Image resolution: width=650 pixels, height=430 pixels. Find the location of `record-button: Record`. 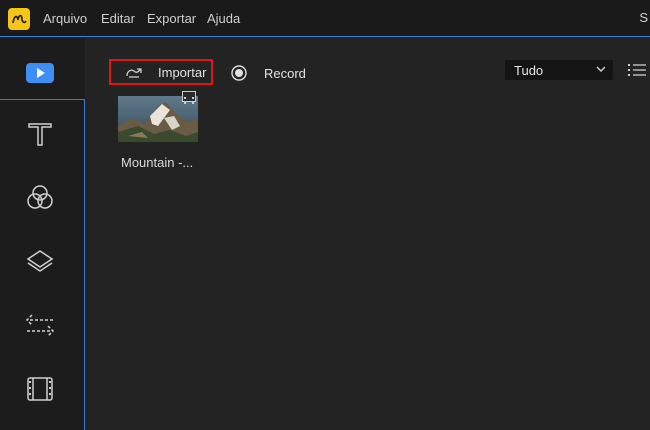

record-button: Record is located at coordinates (268, 73).